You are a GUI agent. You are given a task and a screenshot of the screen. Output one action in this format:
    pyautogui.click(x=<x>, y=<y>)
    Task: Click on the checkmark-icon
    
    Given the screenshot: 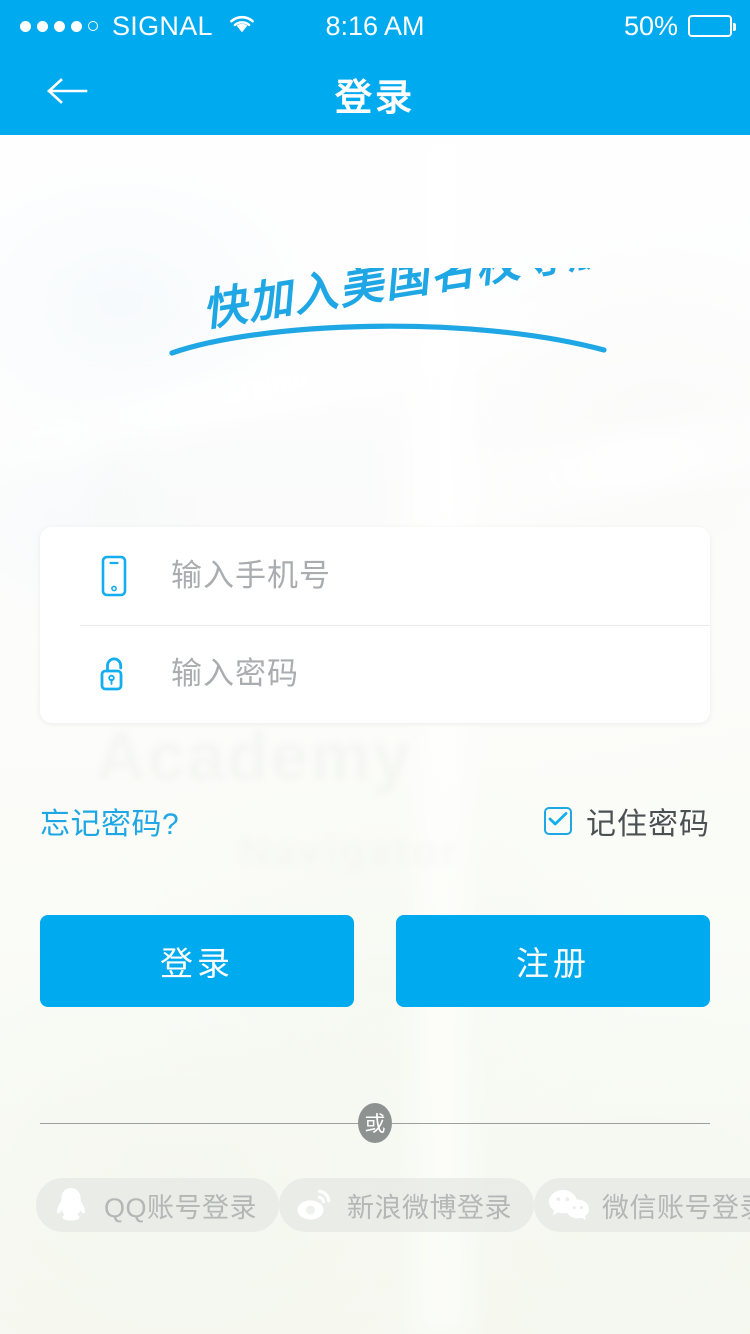 What is the action you would take?
    pyautogui.click(x=558, y=821)
    